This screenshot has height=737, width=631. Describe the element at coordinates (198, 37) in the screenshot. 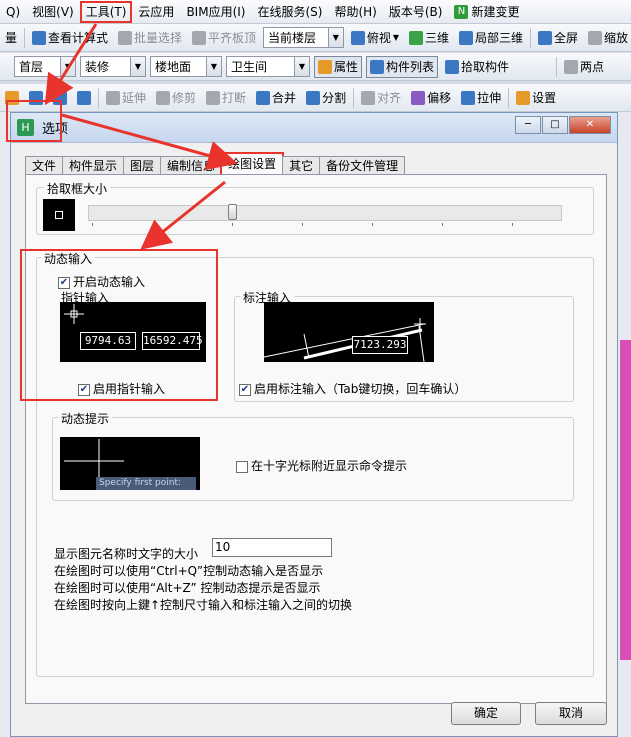

I see `align-slab-icon` at that location.